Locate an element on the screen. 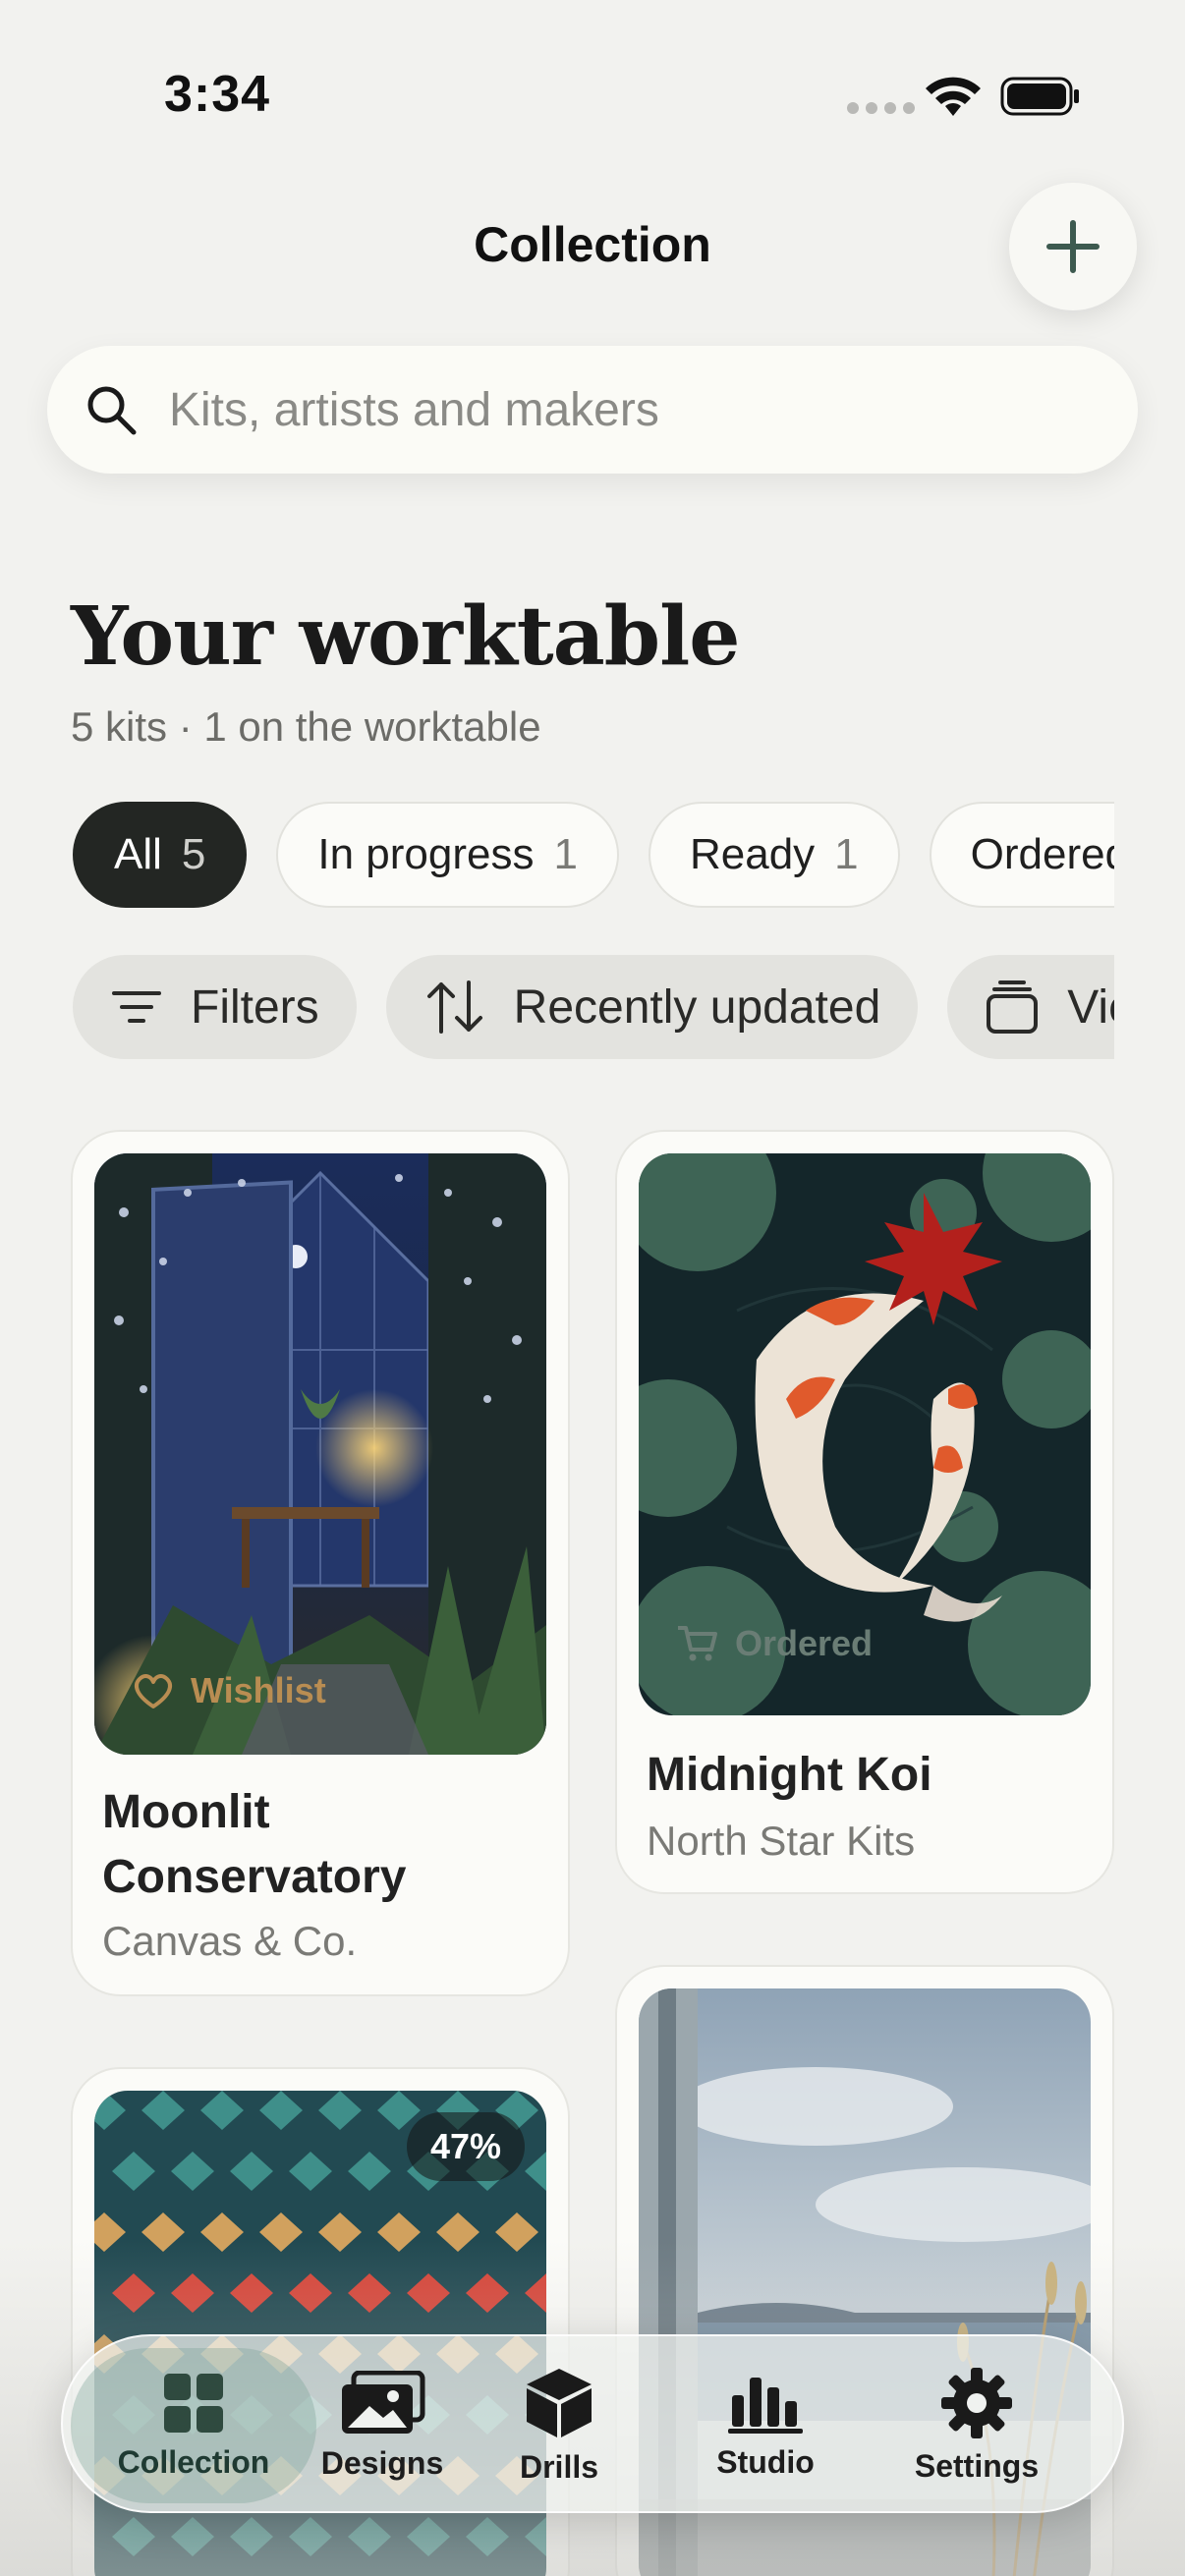  filter-lines-icon is located at coordinates (136, 1007).